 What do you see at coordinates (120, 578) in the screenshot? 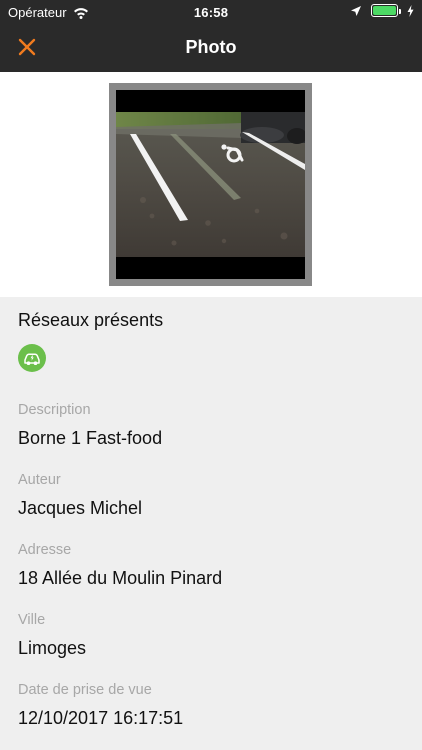
I see `address-value: 18 Allée du Moulin Pinard` at bounding box center [120, 578].